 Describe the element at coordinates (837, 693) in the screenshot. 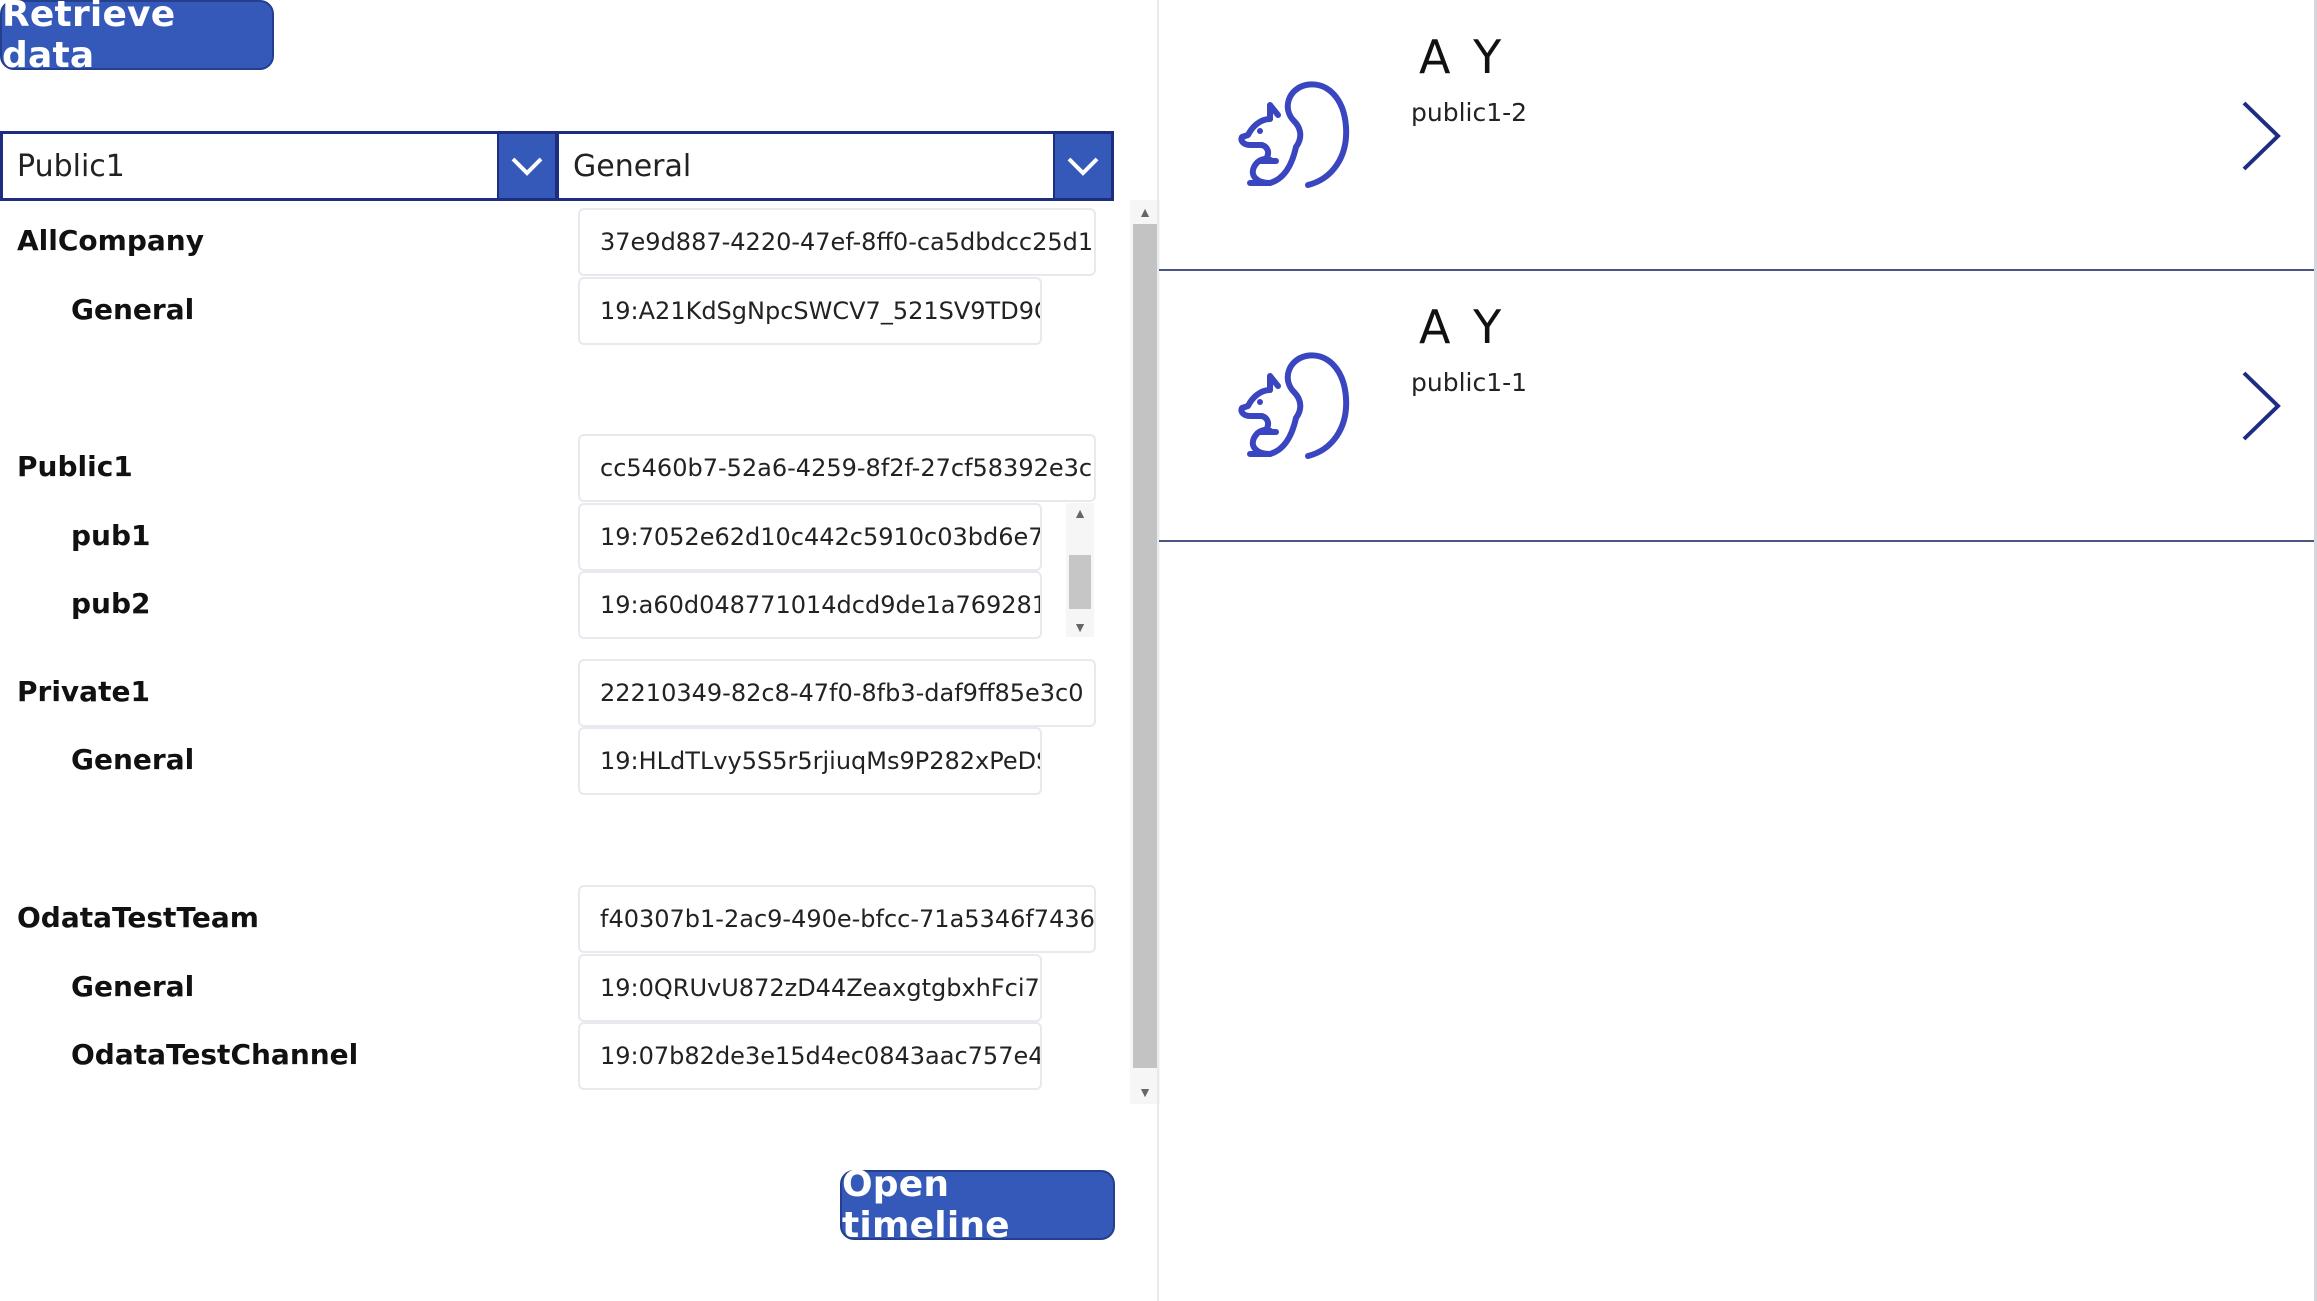

I see `team-id-field: 22210349-82c8-47f0-8fb3-daf9ff85e3c0` at that location.